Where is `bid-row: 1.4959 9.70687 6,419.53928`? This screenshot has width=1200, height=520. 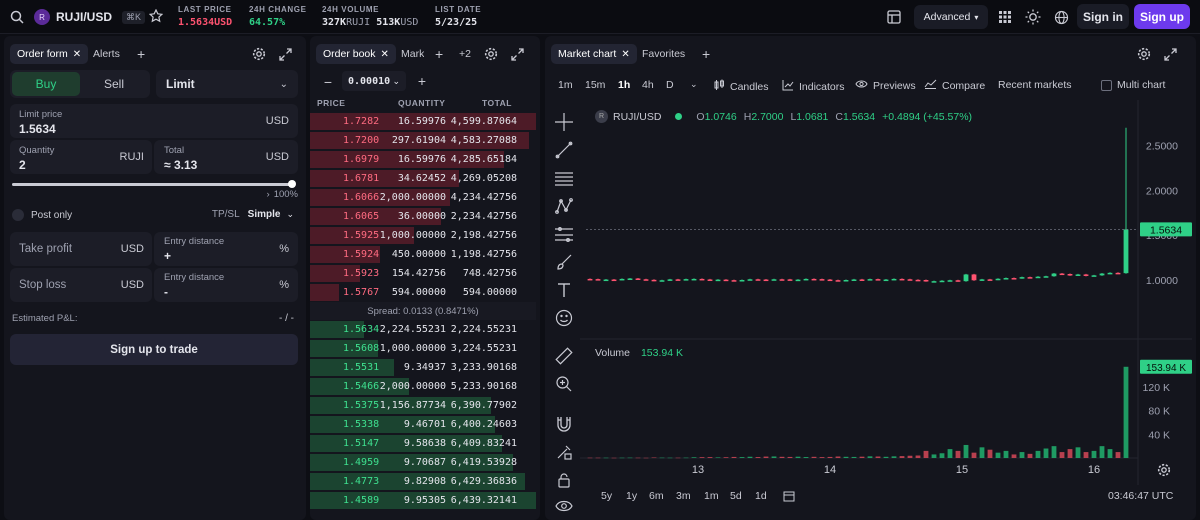 bid-row: 1.4959 9.70687 6,419.53928 is located at coordinates (423, 462).